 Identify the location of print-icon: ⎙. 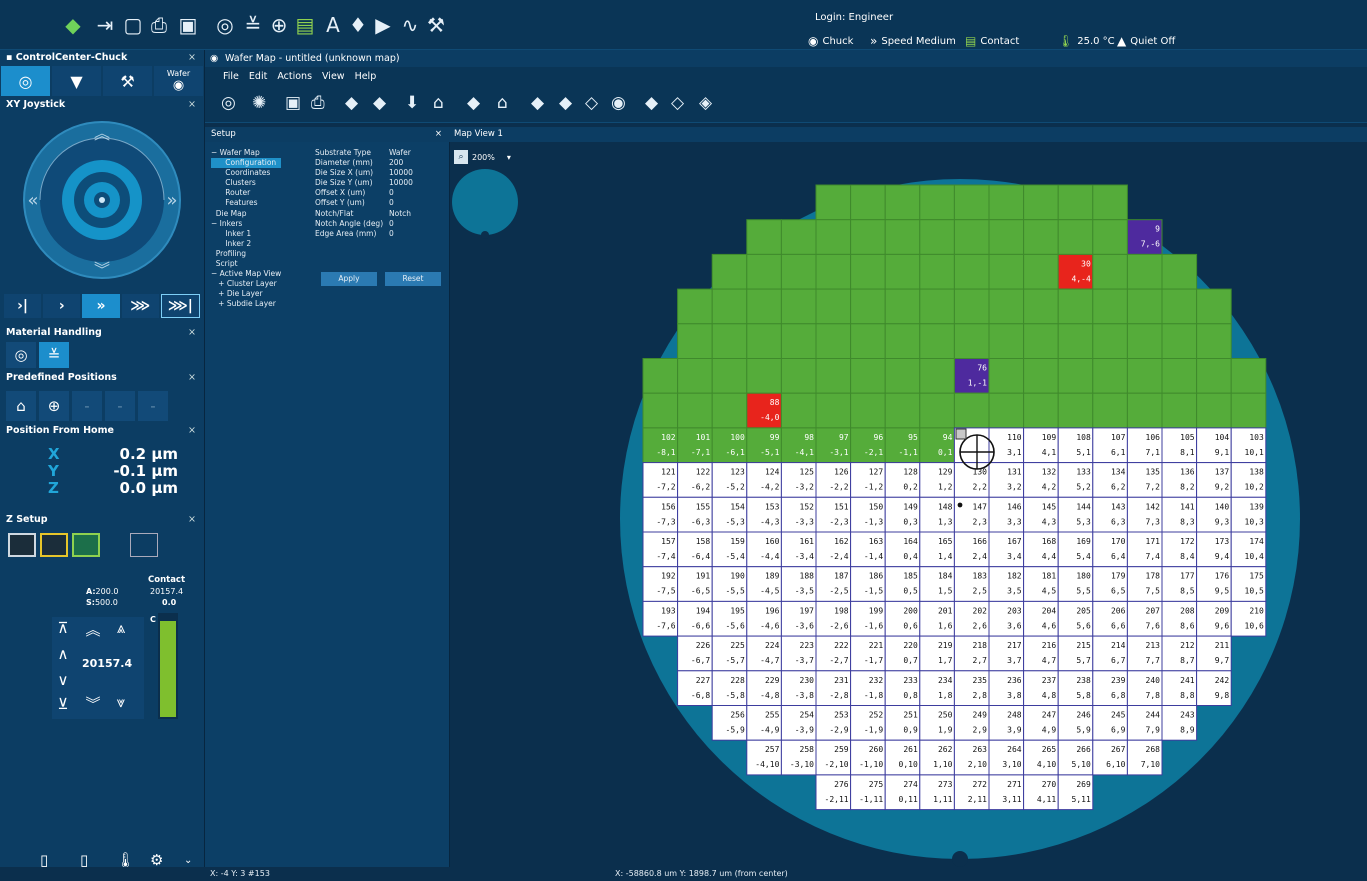
(318, 103).